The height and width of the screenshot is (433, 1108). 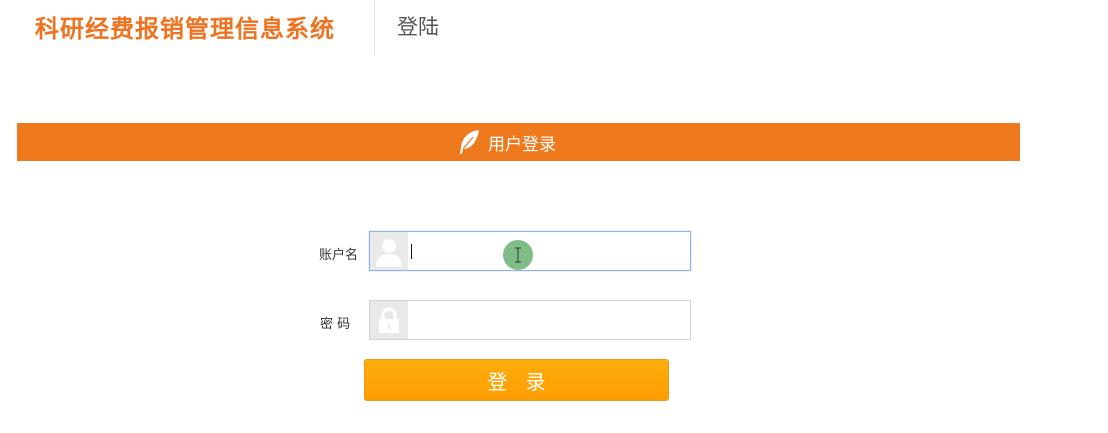 I want to click on mouse-cursor-indicator, so click(x=518, y=255).